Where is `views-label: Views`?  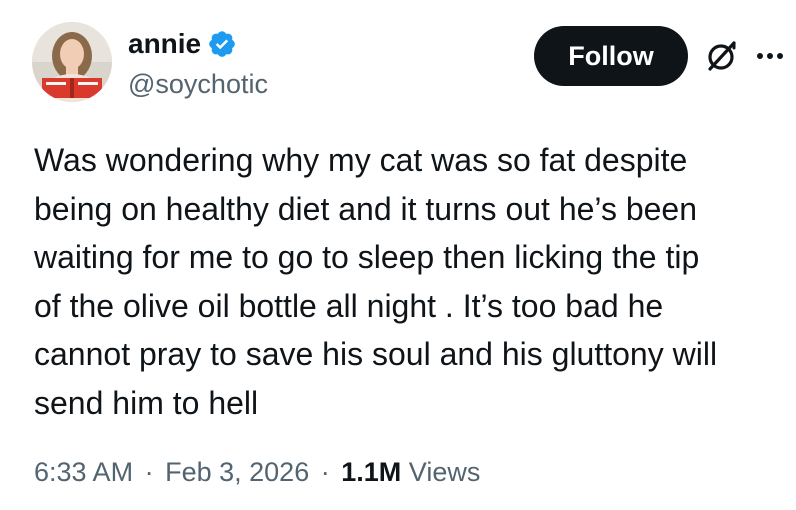 views-label: Views is located at coordinates (444, 472).